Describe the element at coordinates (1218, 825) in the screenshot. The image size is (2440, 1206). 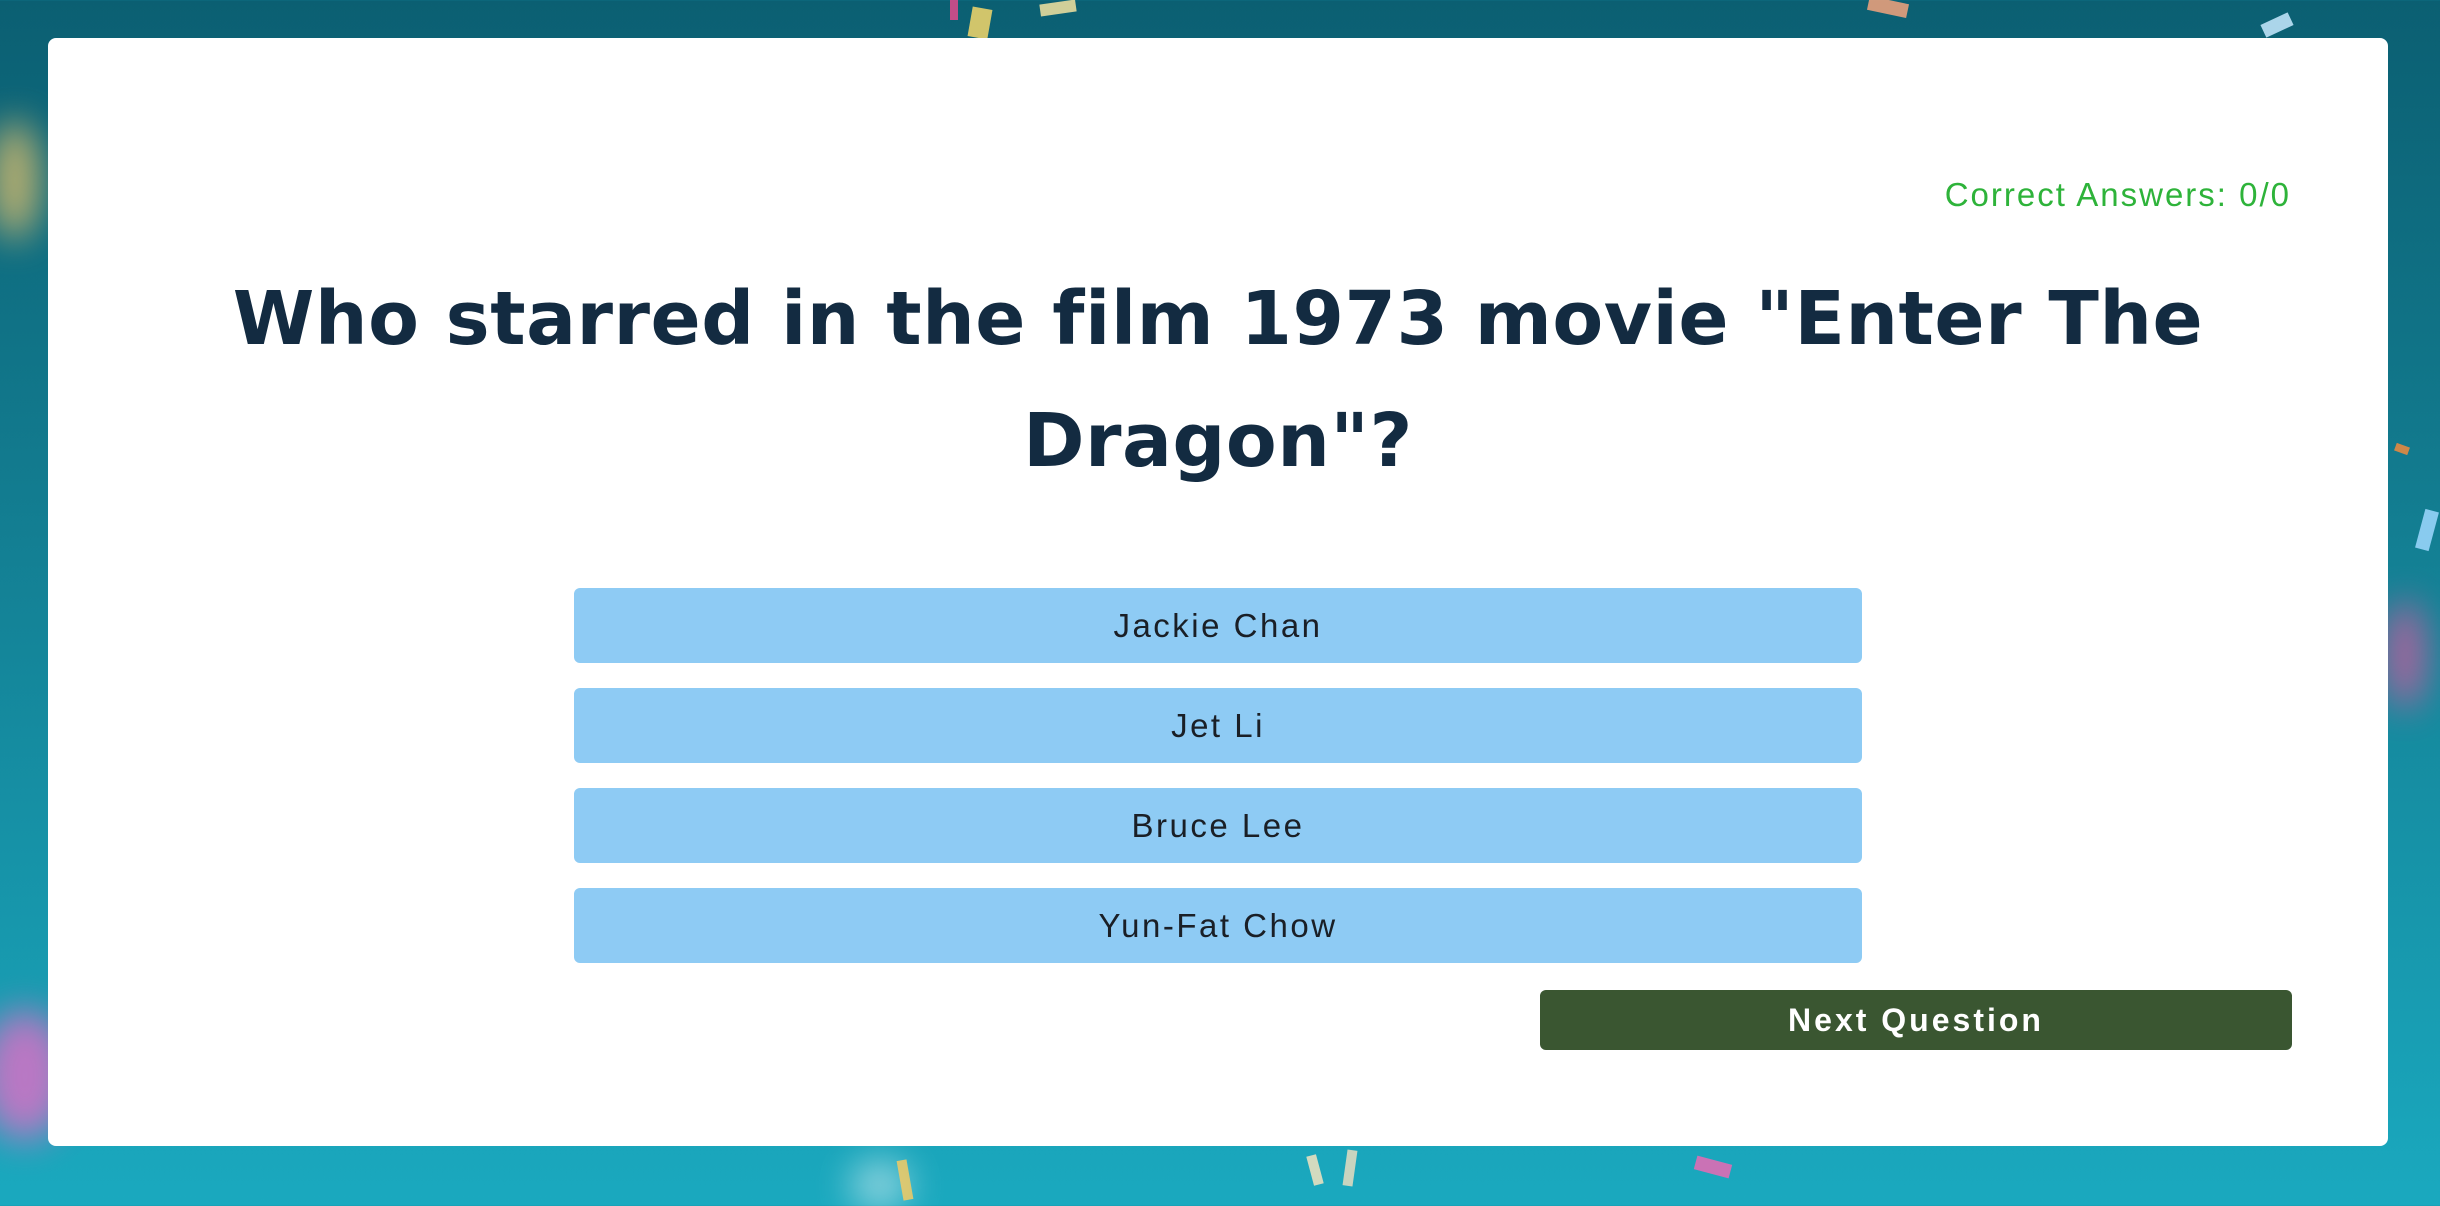
I see `answer-button-bruce-lee: Bruce Lee` at that location.